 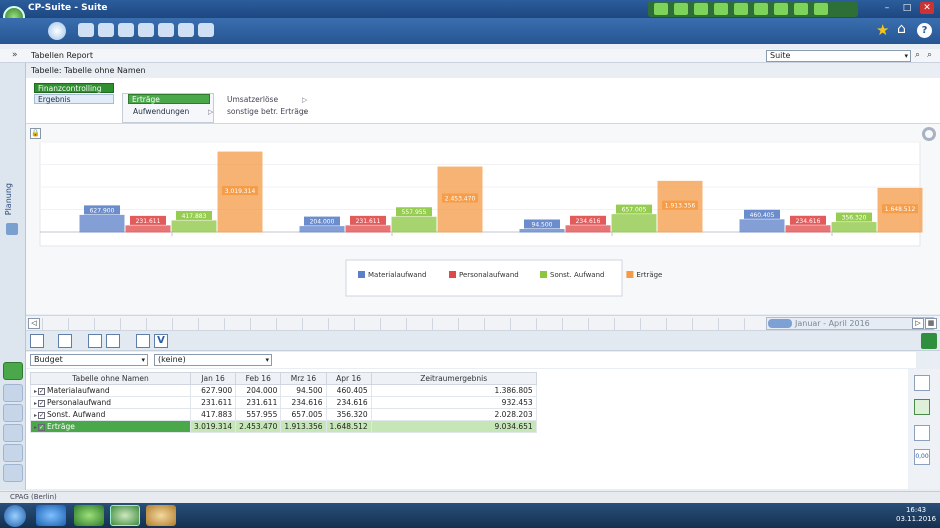 What do you see at coordinates (110, 378) in the screenshot?
I see `column-header: Tabelle ohne Namen` at bounding box center [110, 378].